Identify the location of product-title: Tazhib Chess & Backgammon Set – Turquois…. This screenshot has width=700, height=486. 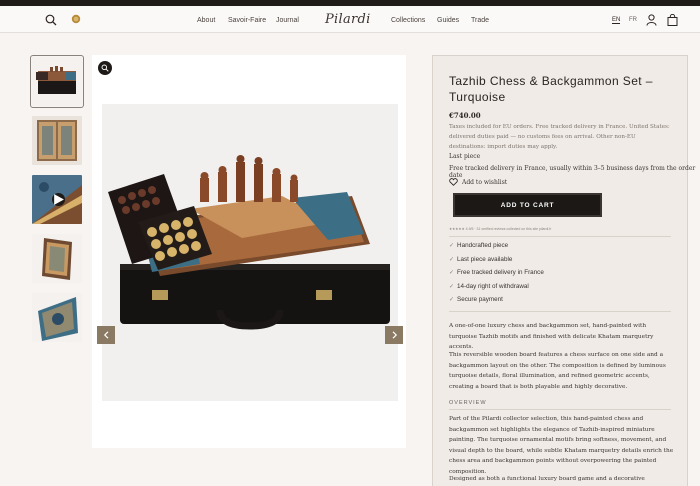
(551, 89).